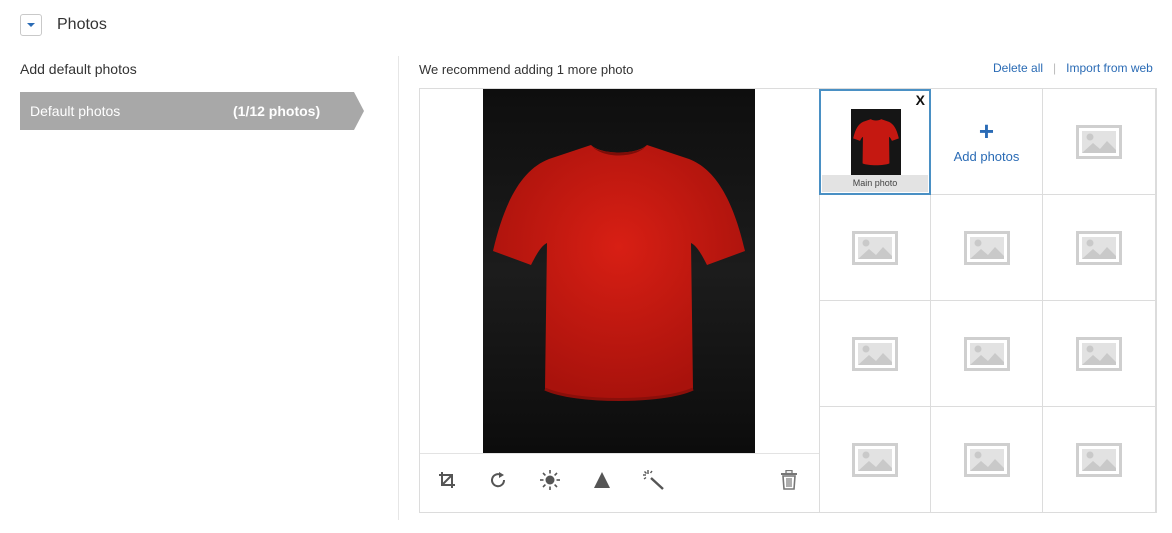 Image resolution: width=1172 pixels, height=533 pixels. What do you see at coordinates (498, 480) in the screenshot?
I see `rotate-icon` at bounding box center [498, 480].